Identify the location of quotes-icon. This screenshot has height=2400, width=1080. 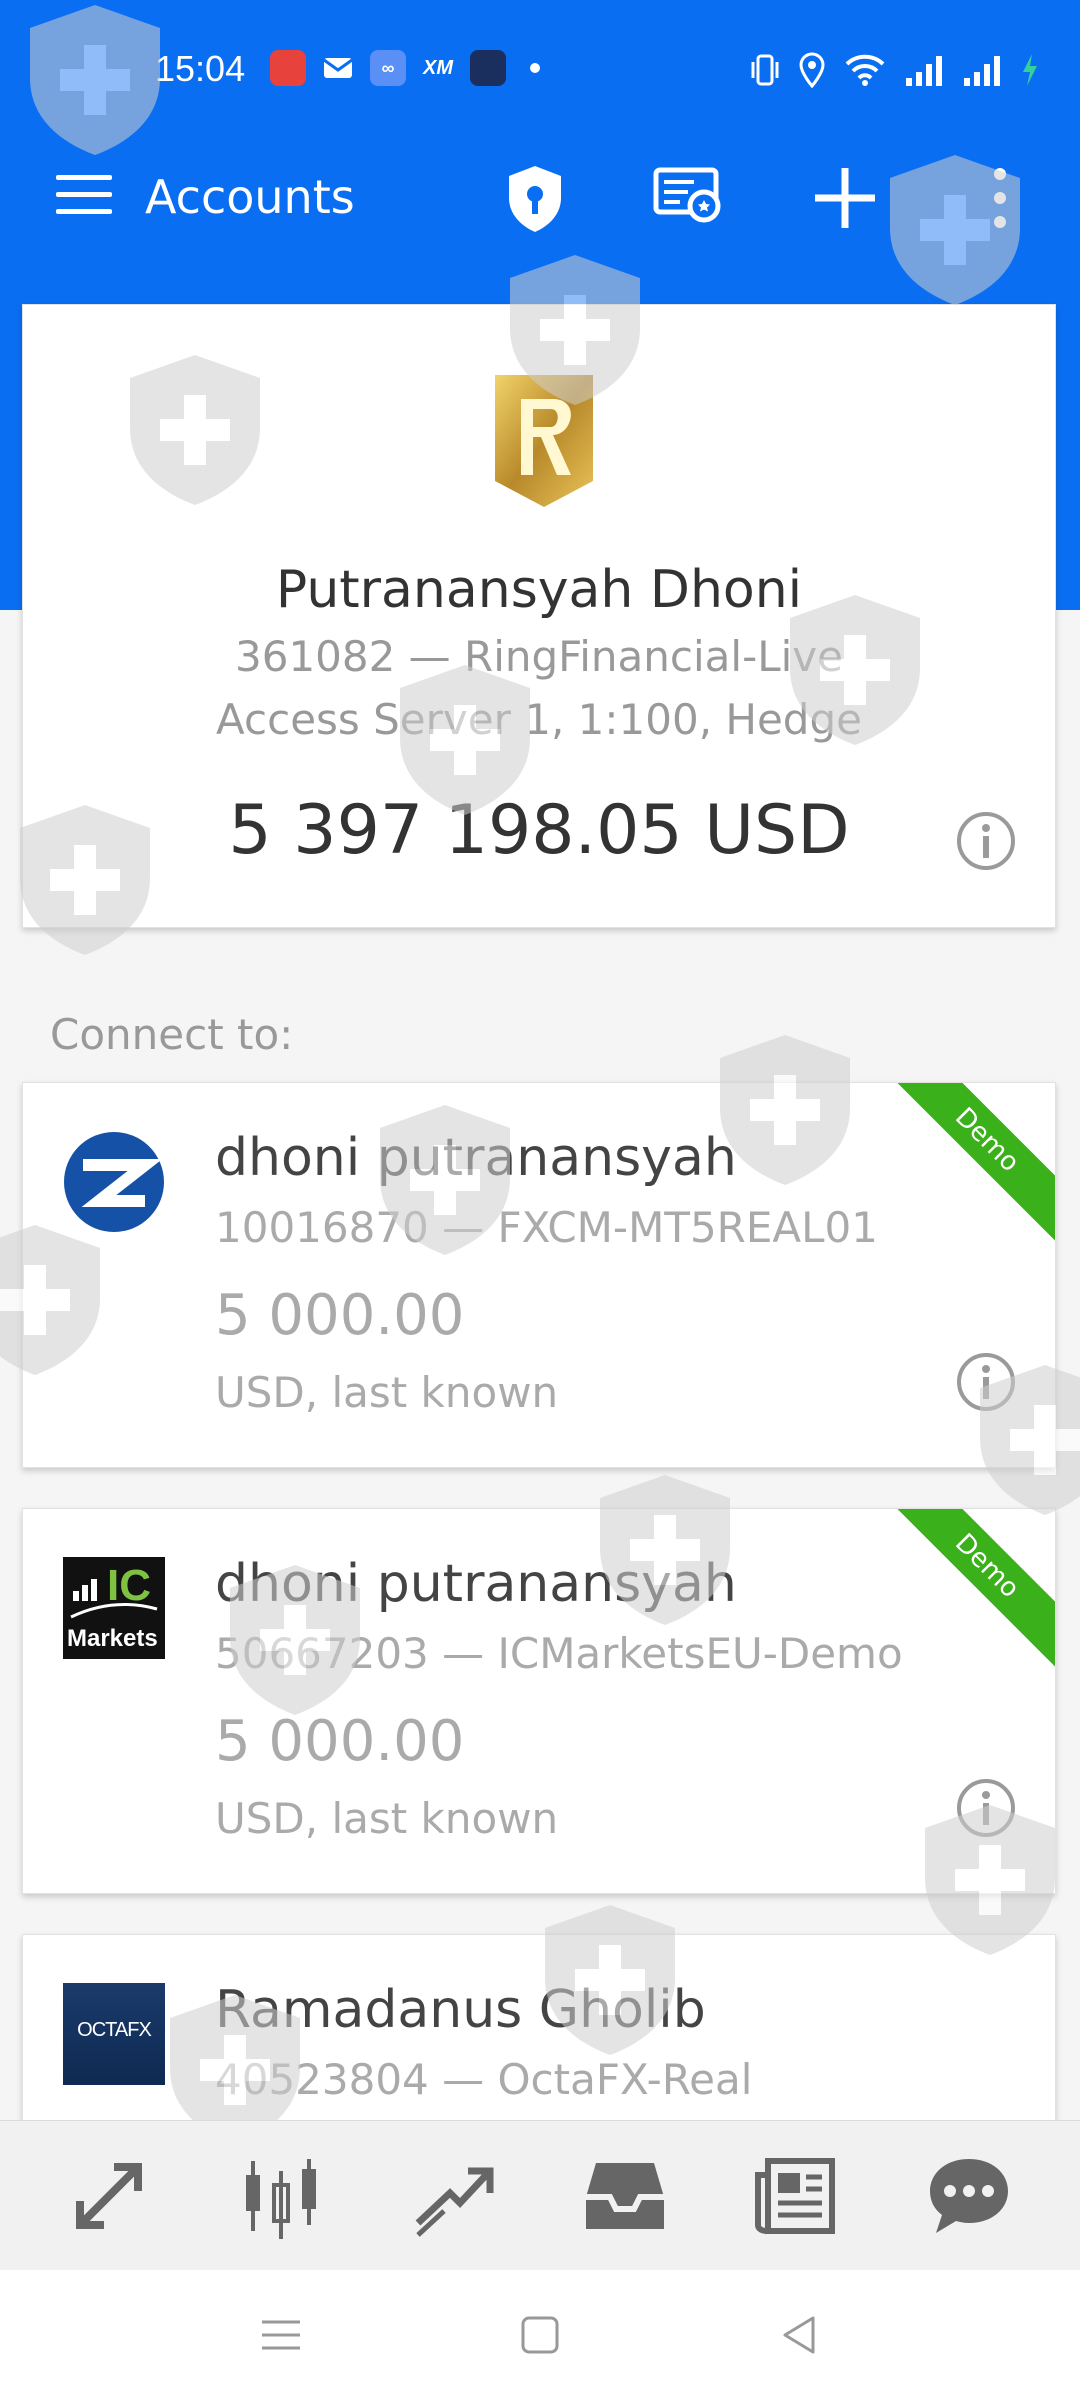
(109, 2196).